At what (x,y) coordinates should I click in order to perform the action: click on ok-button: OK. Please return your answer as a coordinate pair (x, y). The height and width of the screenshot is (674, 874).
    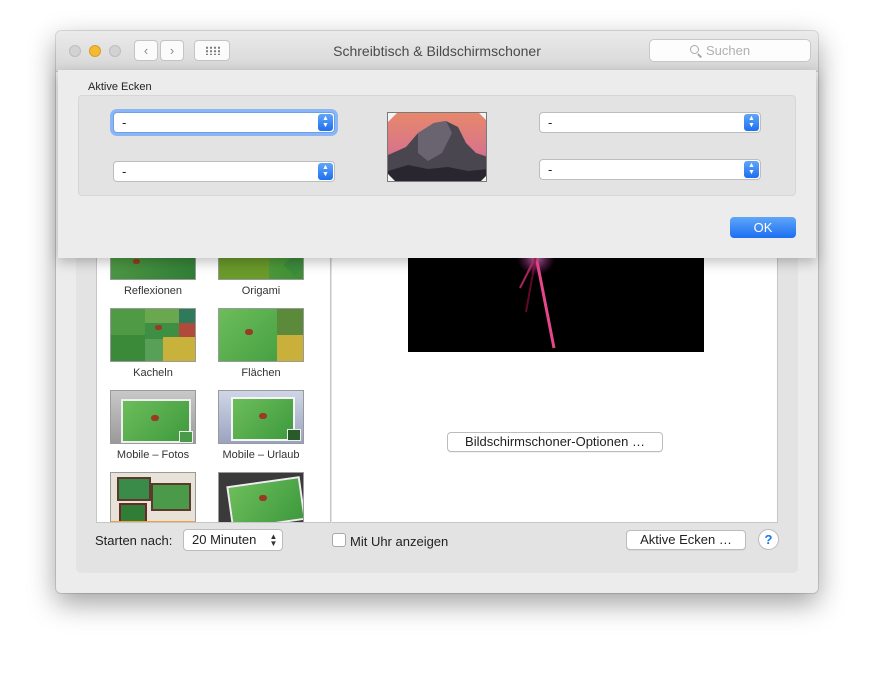
    Looking at the image, I should click on (763, 227).